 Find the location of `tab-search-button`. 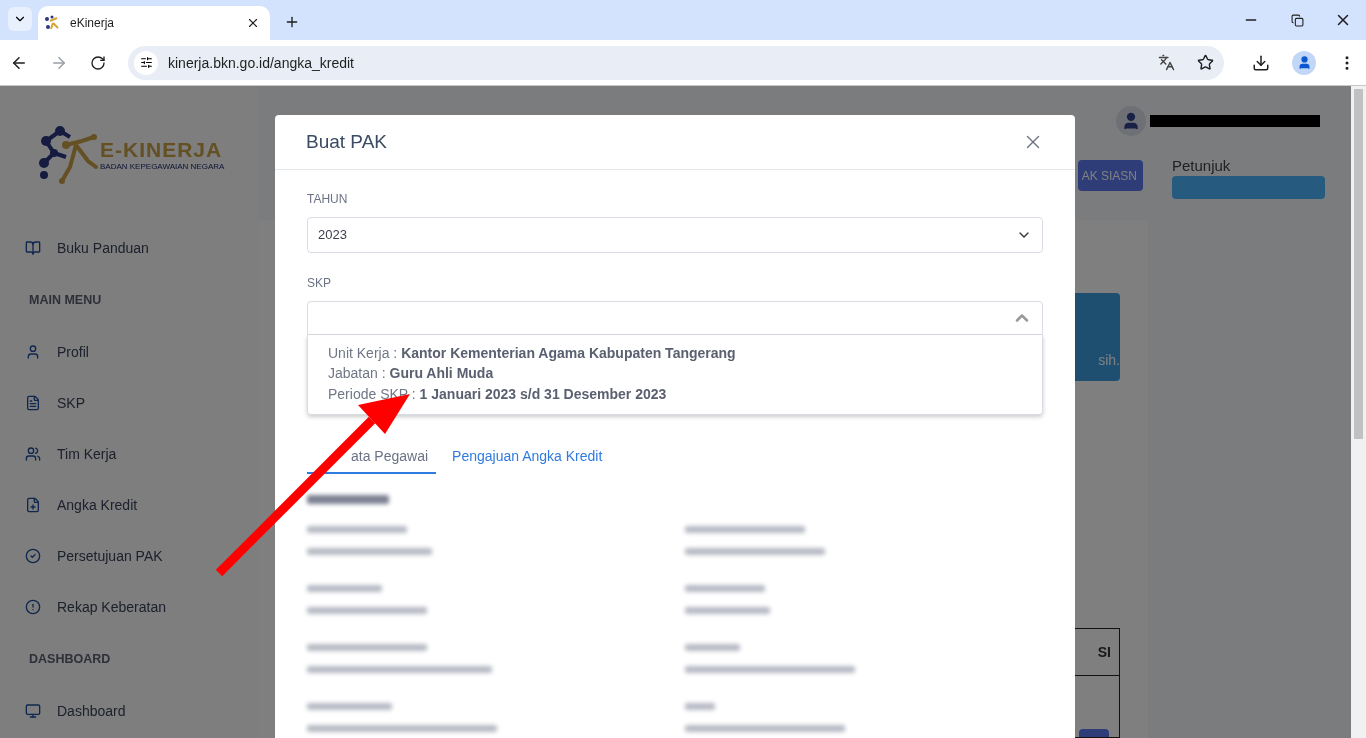

tab-search-button is located at coordinates (20, 19).